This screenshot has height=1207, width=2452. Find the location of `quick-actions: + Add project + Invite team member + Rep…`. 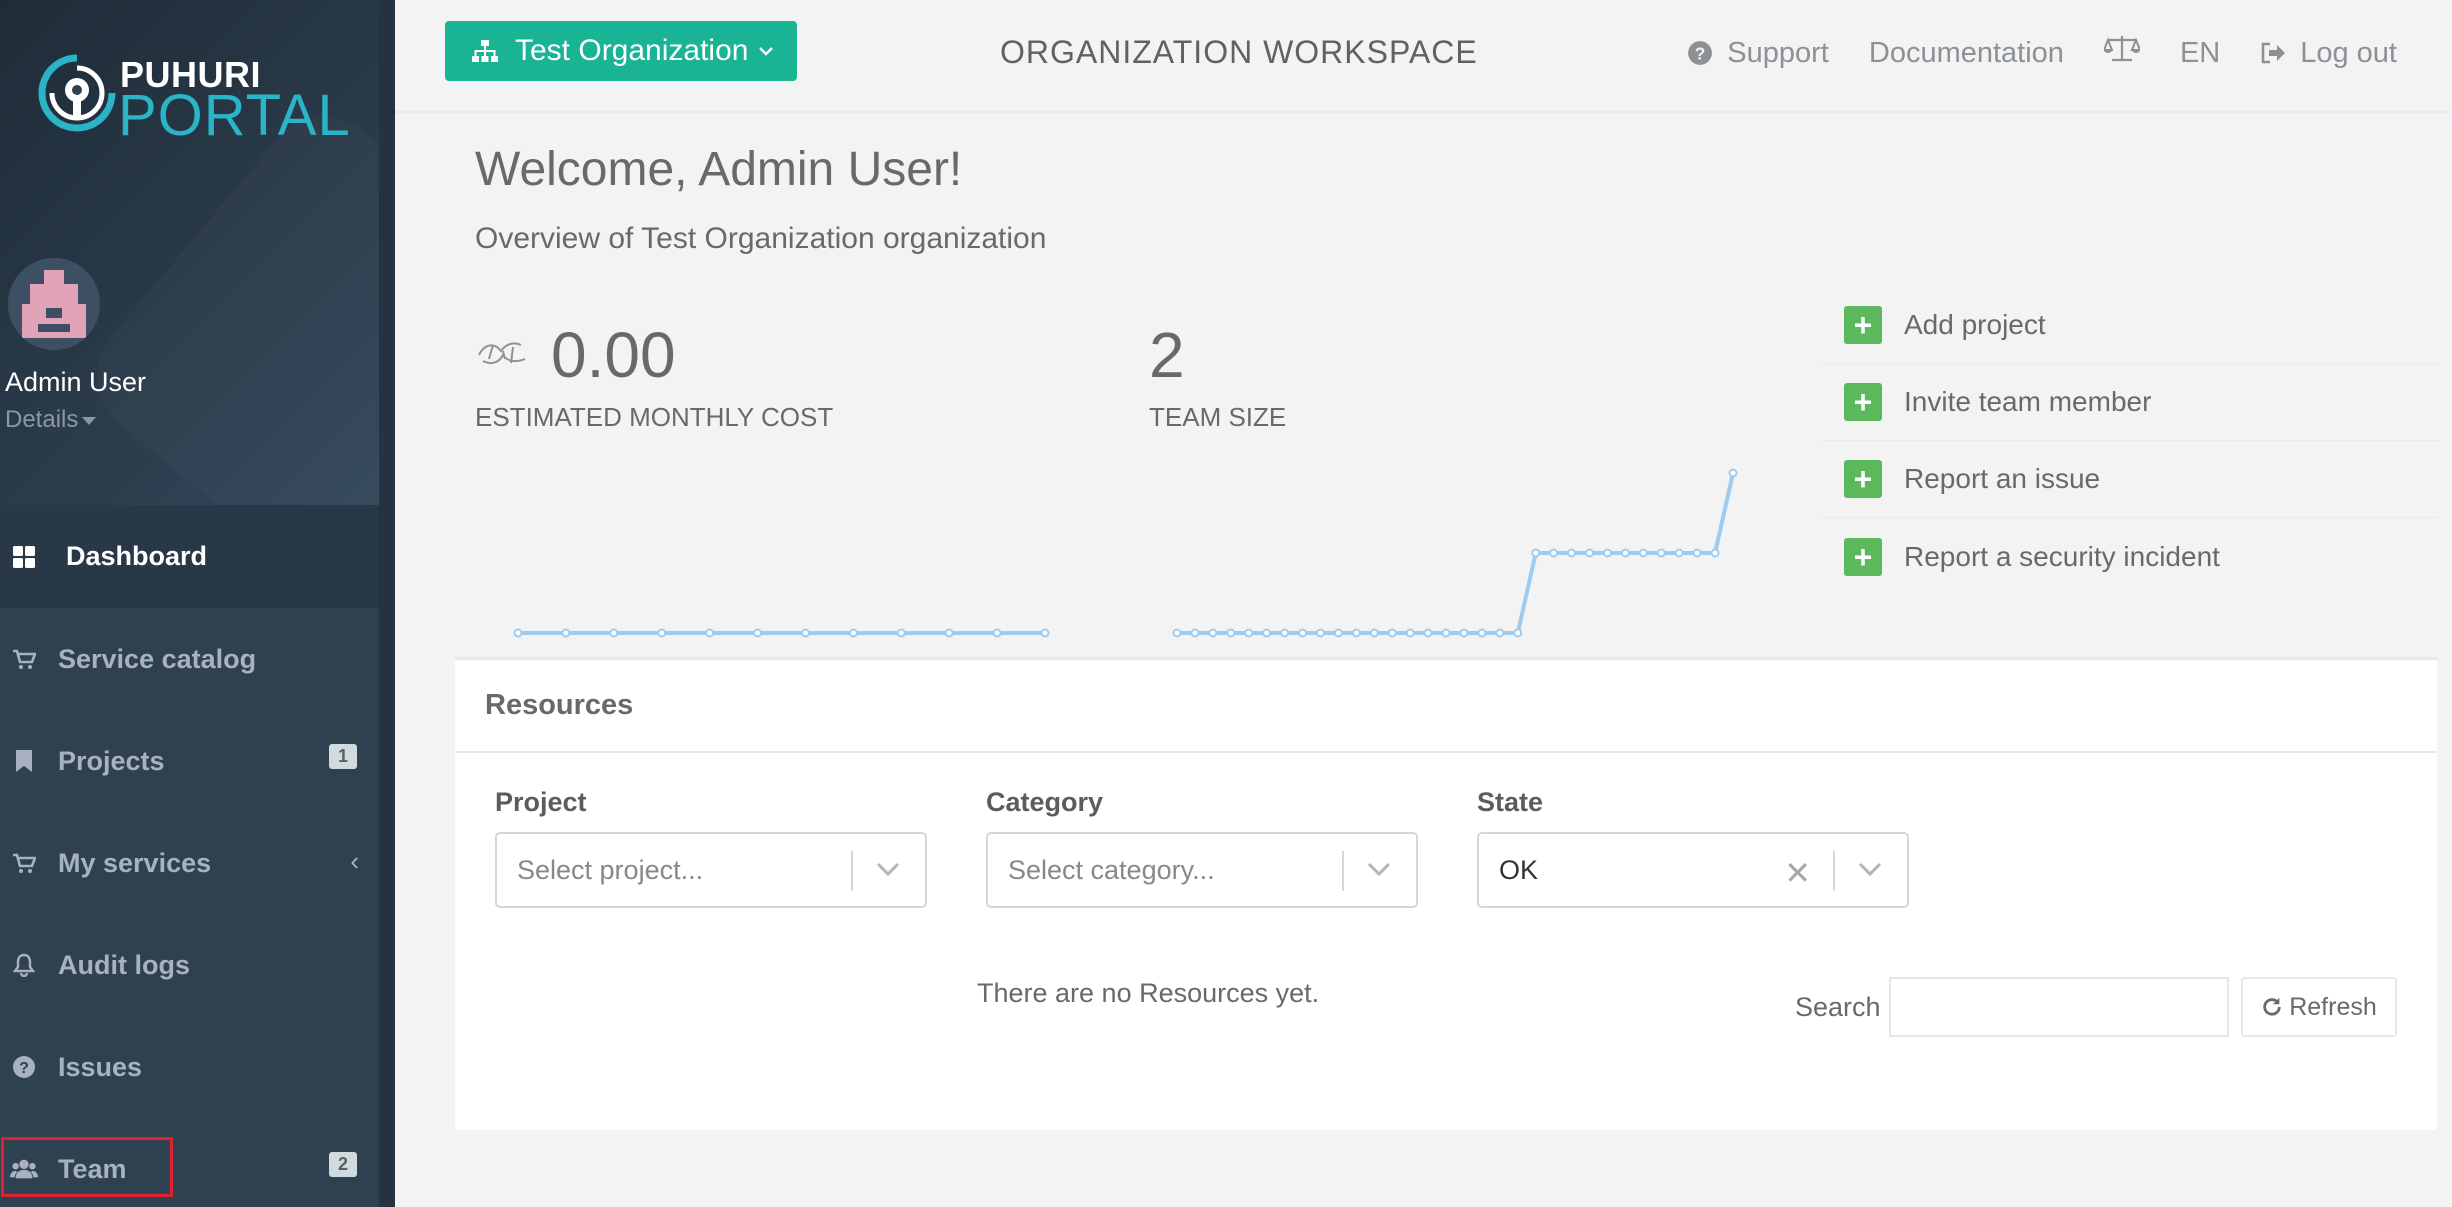

quick-actions: + Add project + Invite team member + Rep… is located at coordinates (2130, 441).